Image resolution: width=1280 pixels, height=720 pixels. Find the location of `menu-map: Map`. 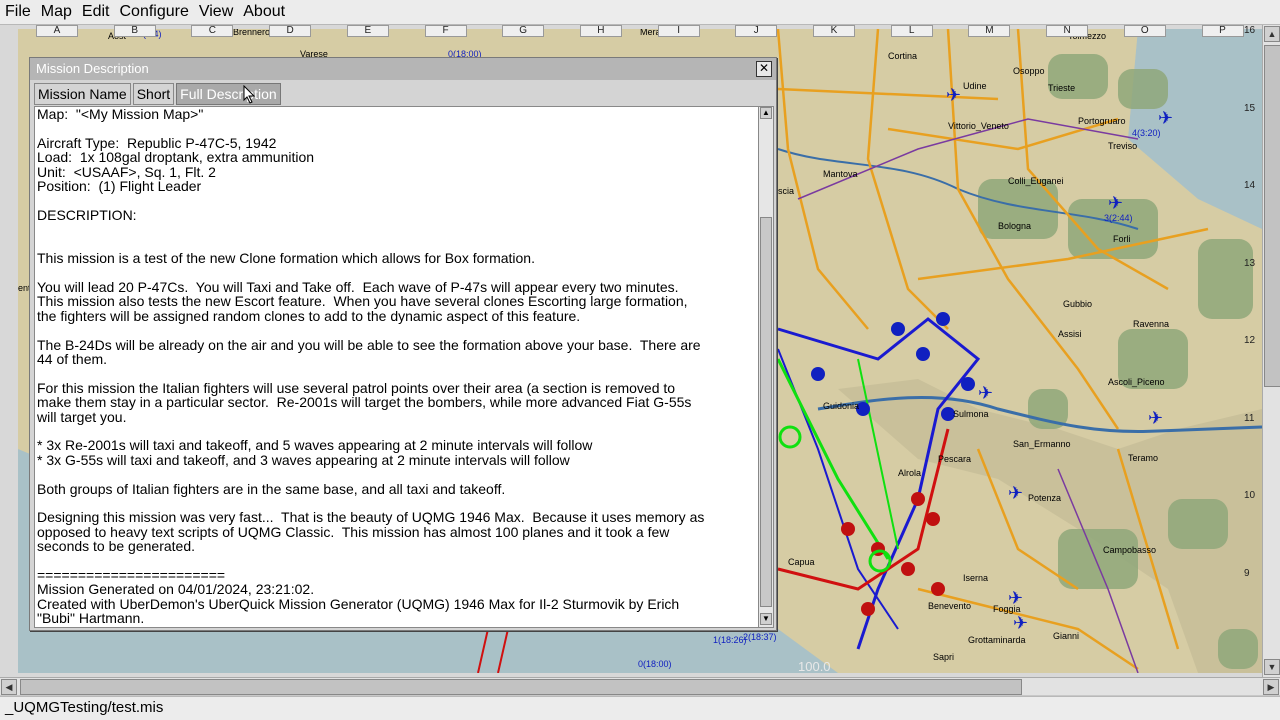

menu-map: Map is located at coordinates (56, 12).